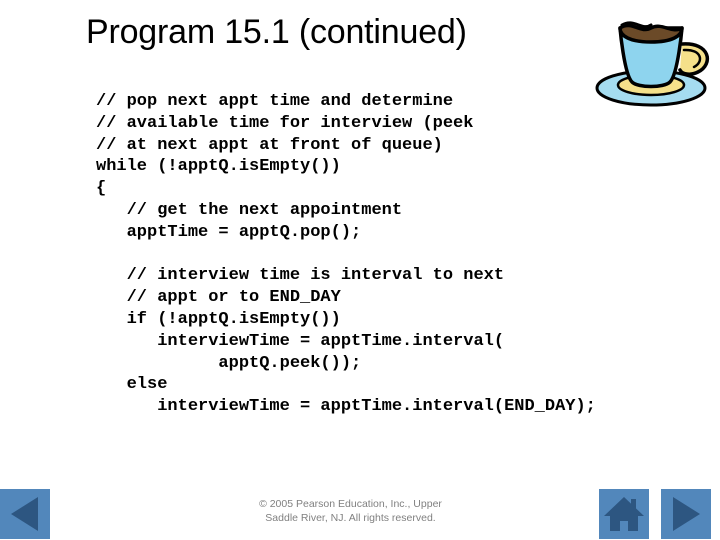 This screenshot has width=720, height=540. I want to click on code-line: // get the next appointment, so click(249, 210).